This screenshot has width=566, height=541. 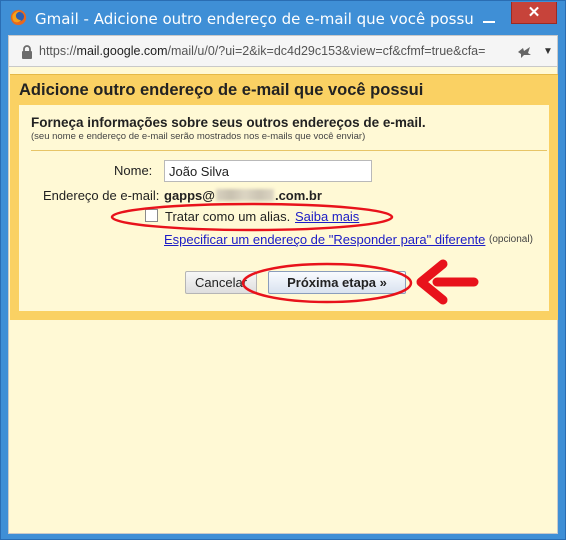 What do you see at coordinates (337, 282) in the screenshot?
I see `next-step-button: Próxima etapa »` at bounding box center [337, 282].